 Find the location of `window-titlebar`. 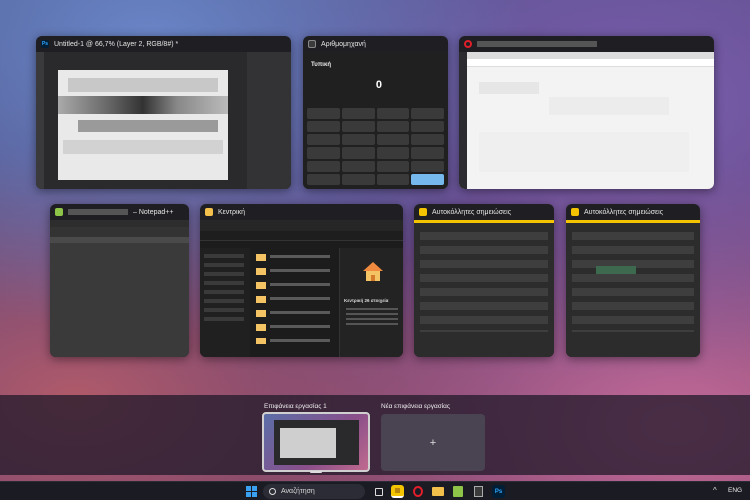

window-titlebar is located at coordinates (586, 44).